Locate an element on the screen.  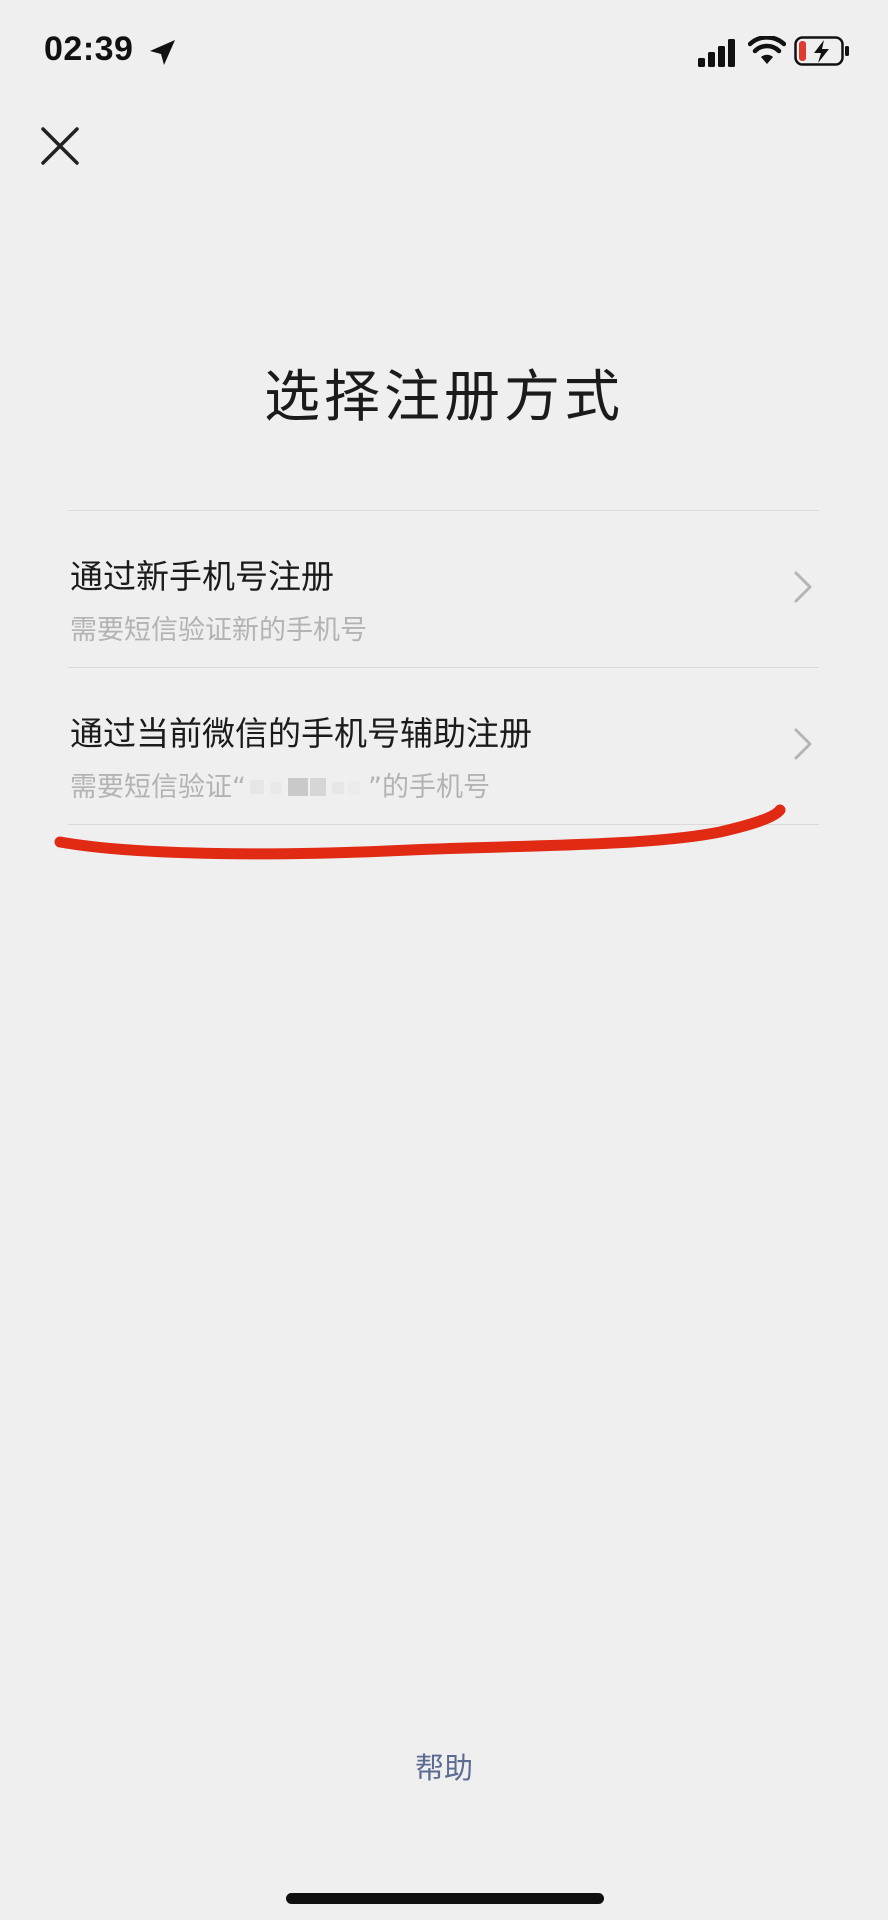
help-link: 帮助 is located at coordinates (444, 1766).